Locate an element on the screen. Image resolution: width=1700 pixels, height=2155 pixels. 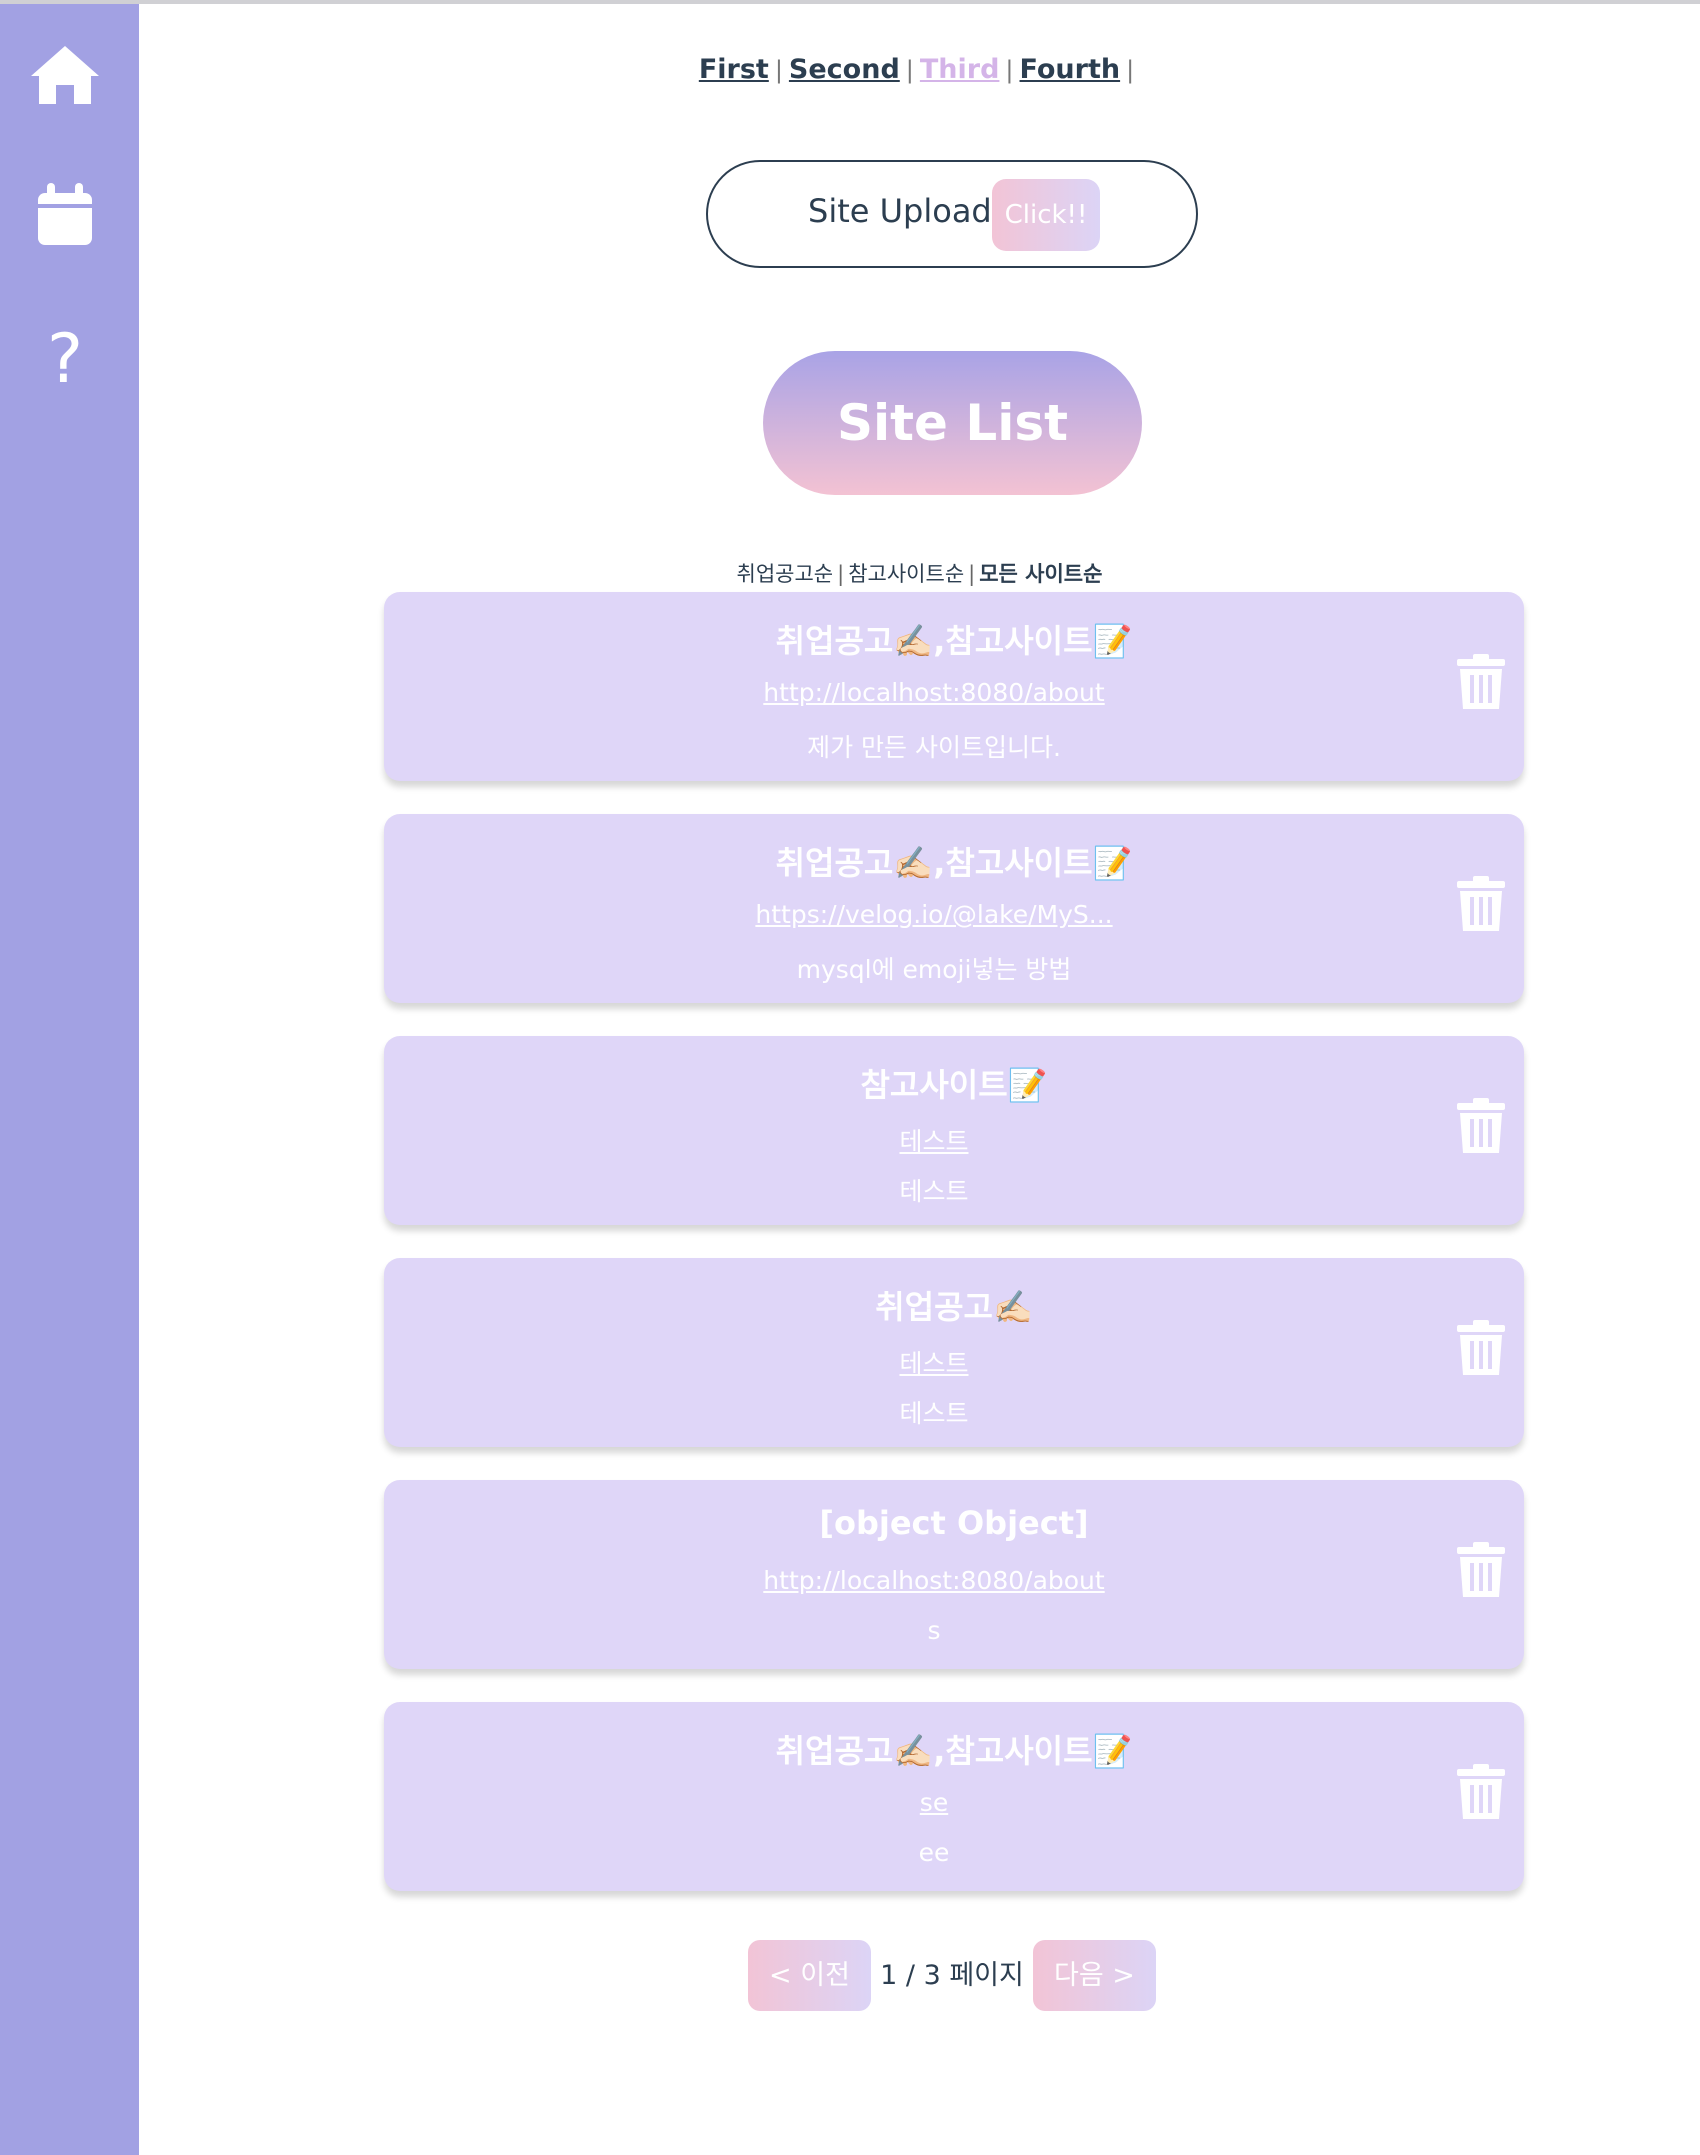
site-upload-button: Click!! is located at coordinates (1046, 215).